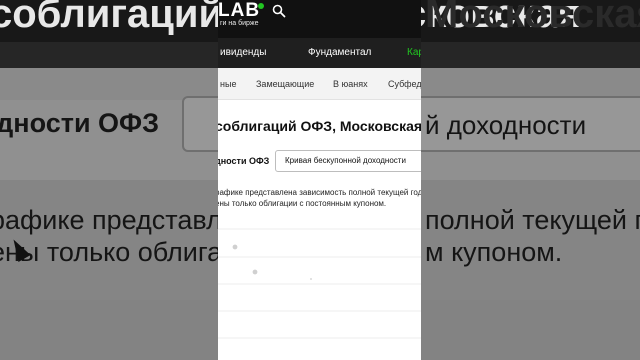 This screenshot has width=640, height=360. What do you see at coordinates (532, 18) in the screenshot?
I see `bg-title-right: Московская` at bounding box center [532, 18].